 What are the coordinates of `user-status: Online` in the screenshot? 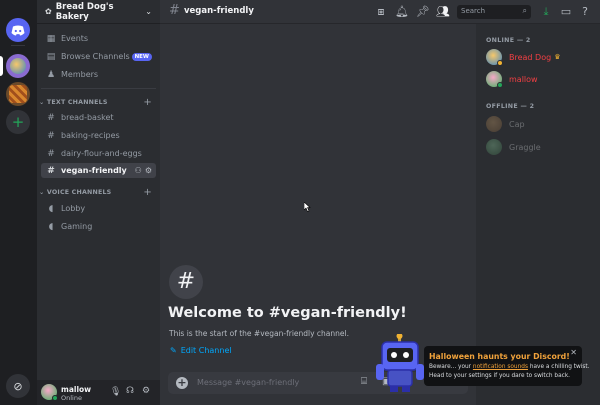 It's located at (71, 398).